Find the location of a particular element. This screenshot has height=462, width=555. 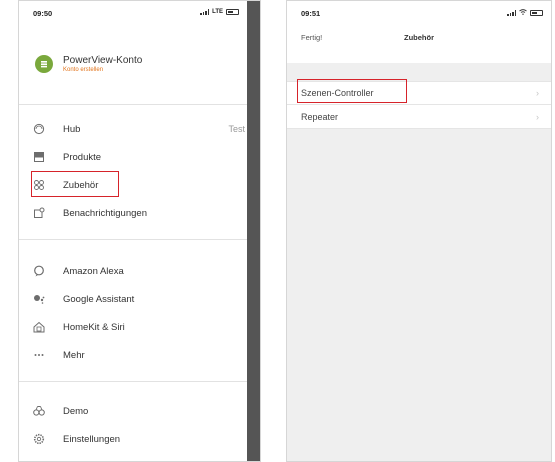

more-icon is located at coordinates (39, 355).